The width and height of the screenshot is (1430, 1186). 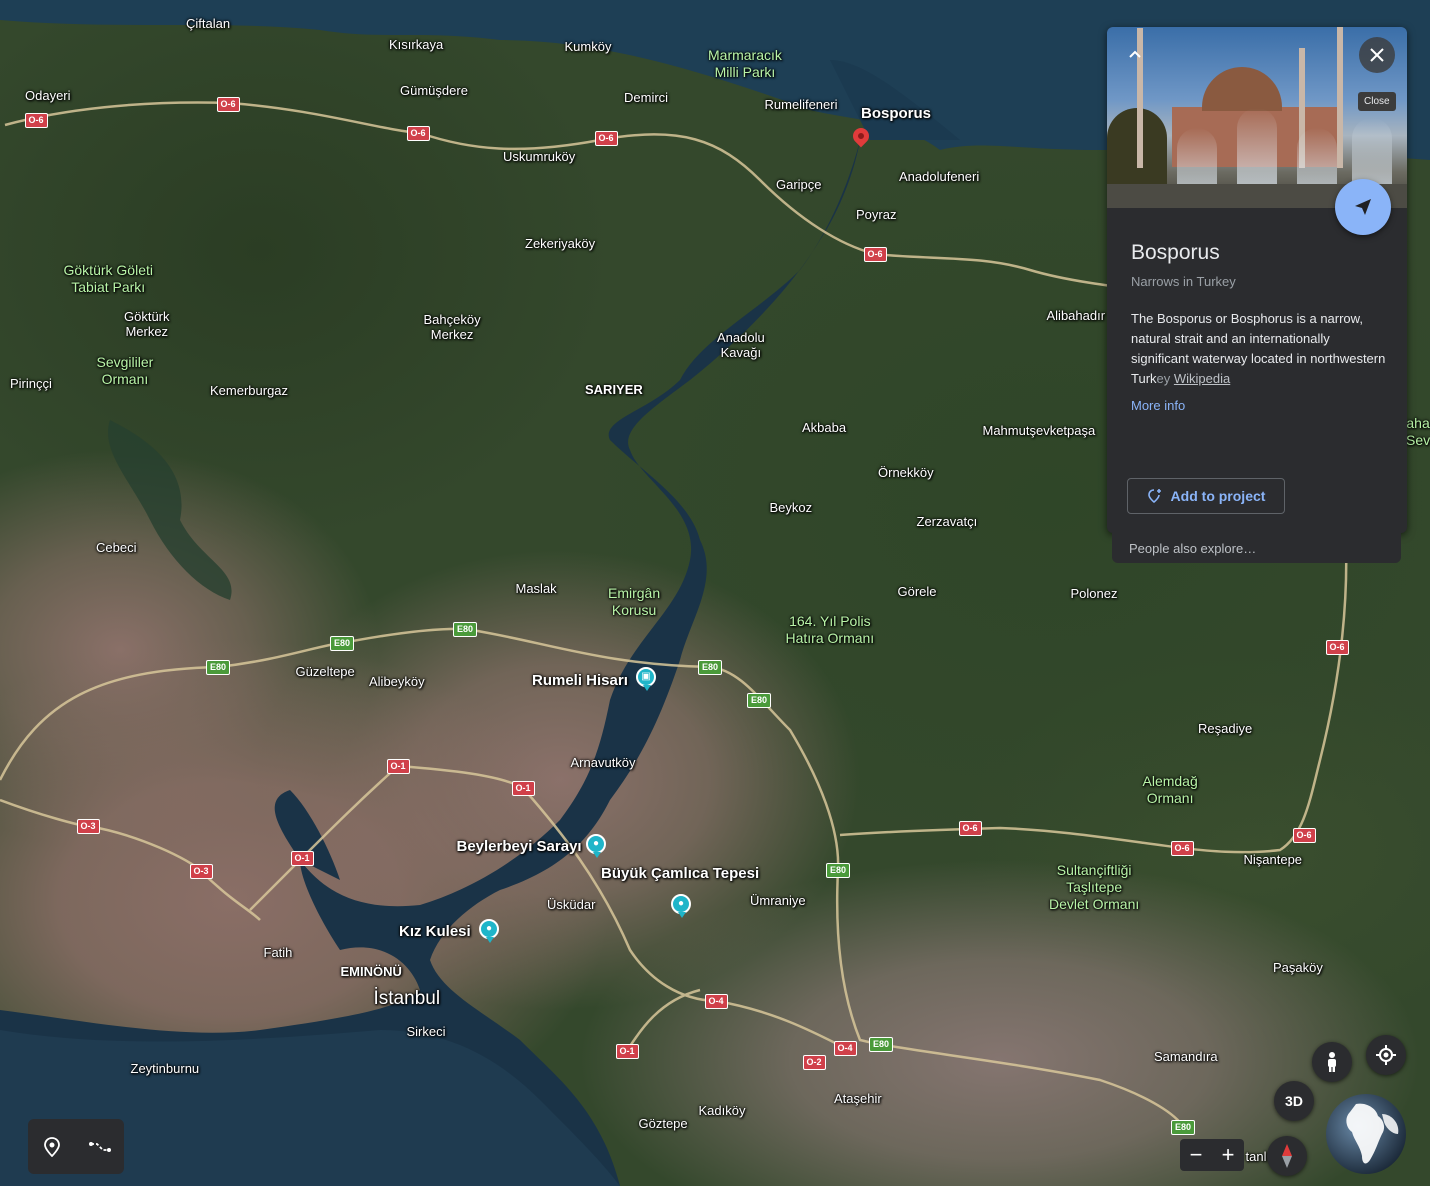 I want to click on map-label: Samandıra, so click(x=1186, y=1056).